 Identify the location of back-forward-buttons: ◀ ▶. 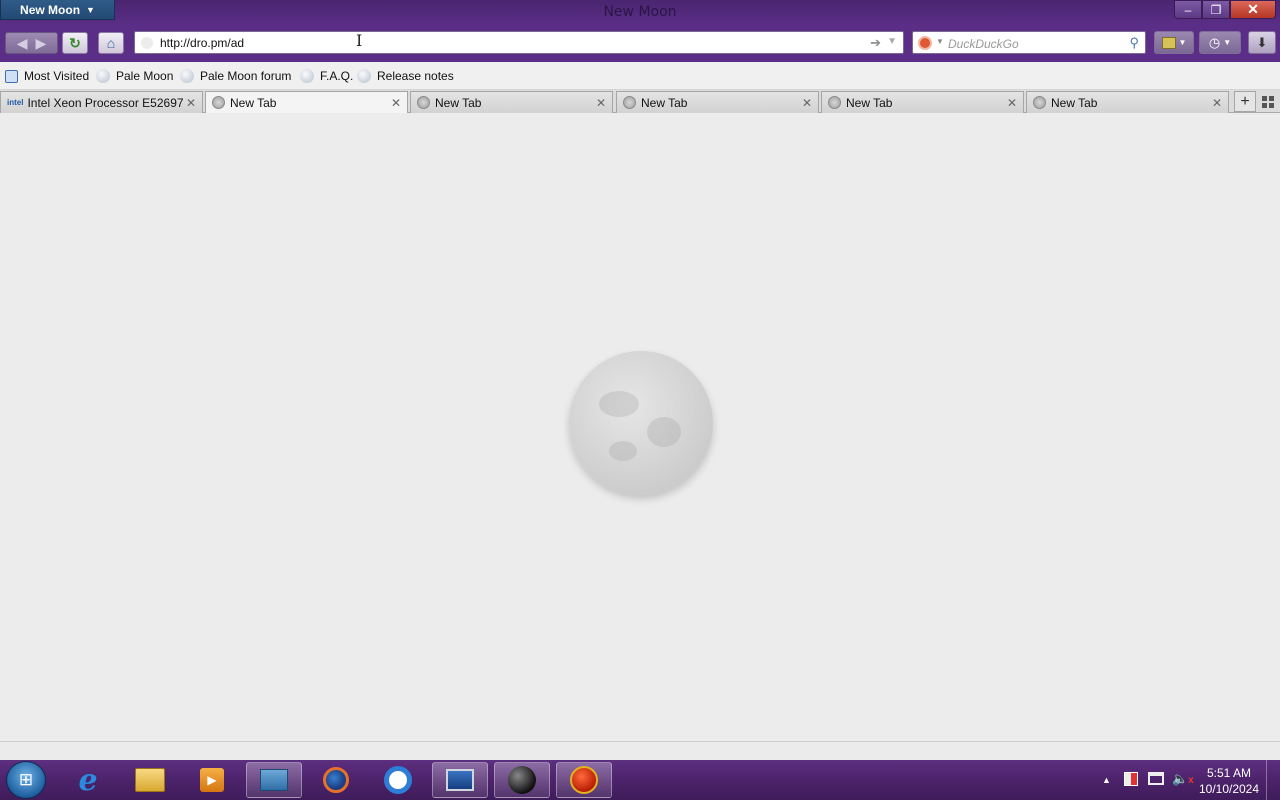
(31, 43).